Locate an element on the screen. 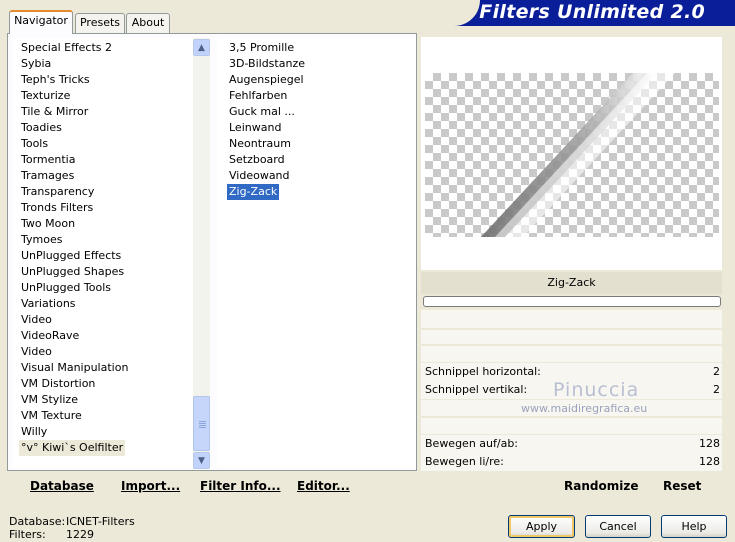  preview-image is located at coordinates (572, 155).